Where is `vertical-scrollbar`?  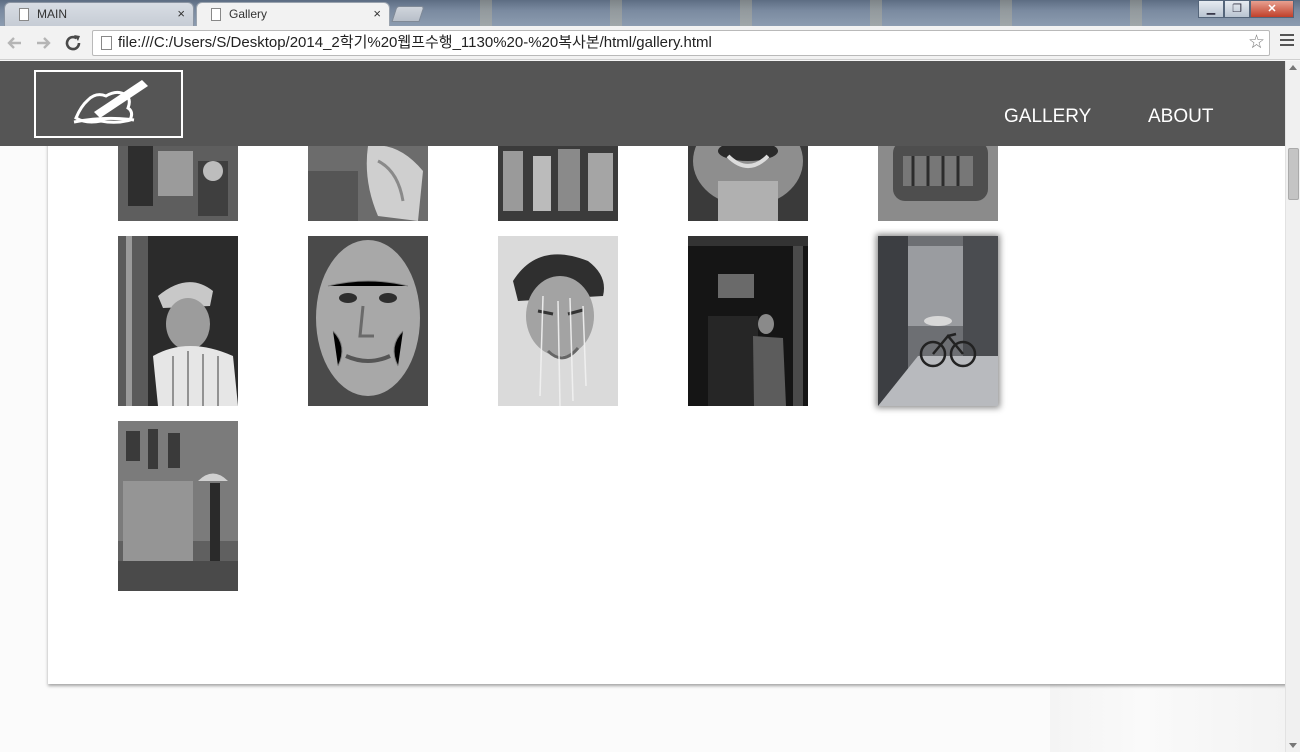
vertical-scrollbar is located at coordinates (1292, 406).